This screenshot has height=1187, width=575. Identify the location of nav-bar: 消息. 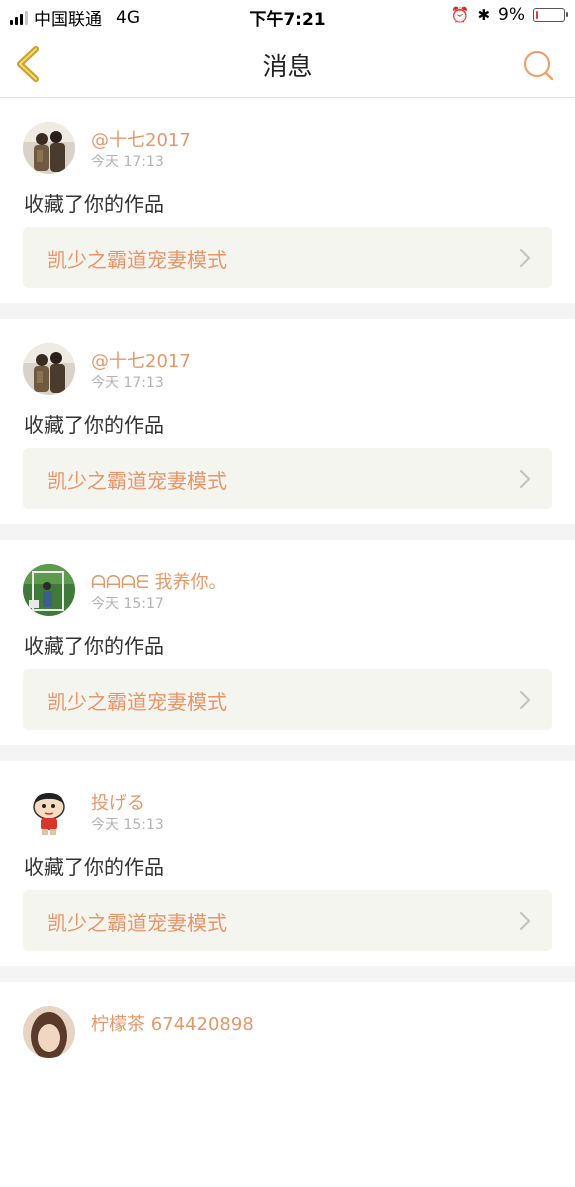
(287, 65).